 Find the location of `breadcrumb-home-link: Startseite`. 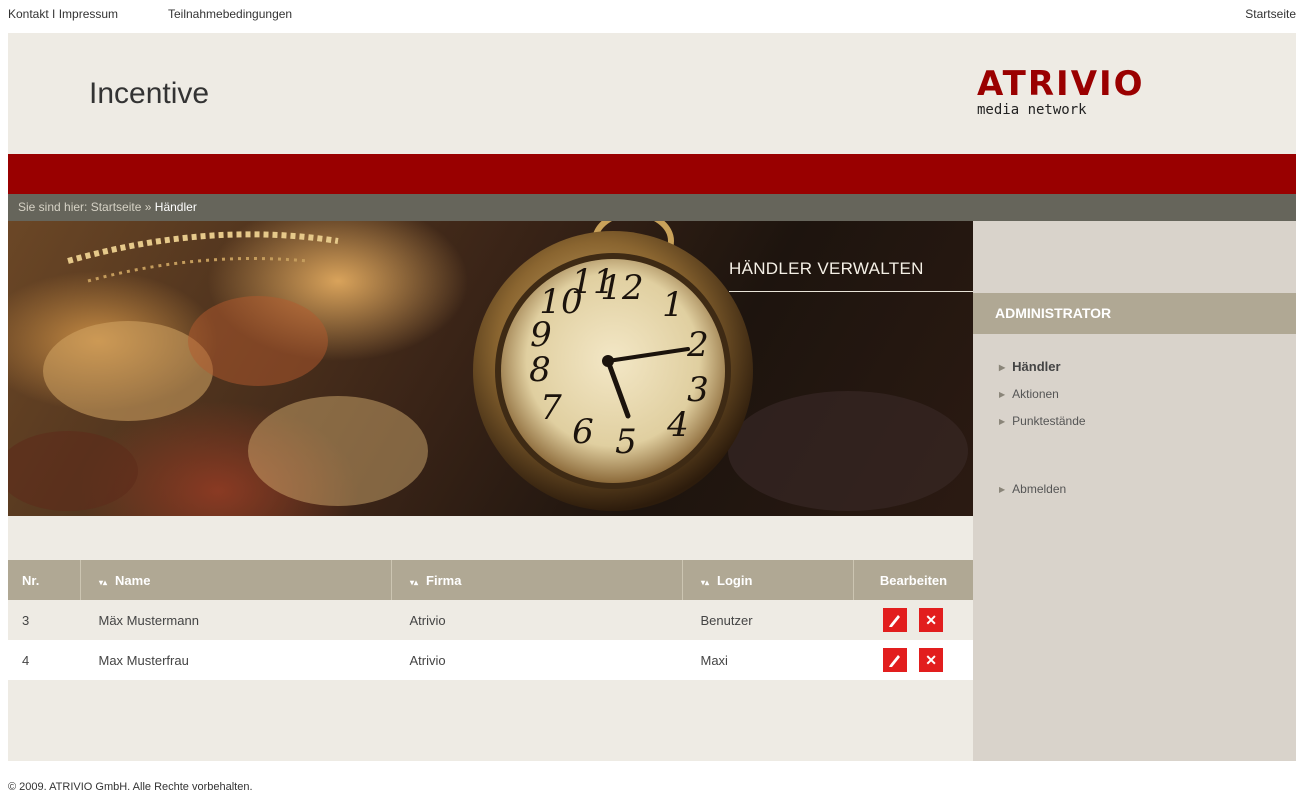

breadcrumb-home-link: Startseite is located at coordinates (116, 207).